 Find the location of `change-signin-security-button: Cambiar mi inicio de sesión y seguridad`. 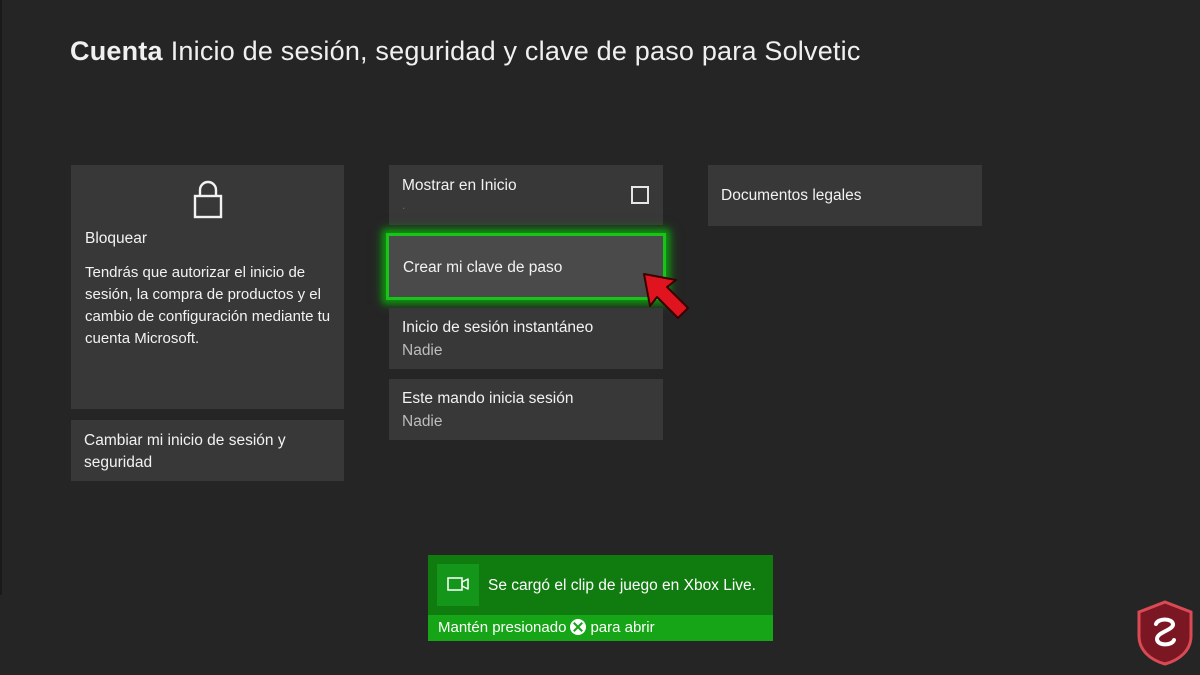

change-signin-security-button: Cambiar mi inicio de sesión y seguridad is located at coordinates (207, 450).